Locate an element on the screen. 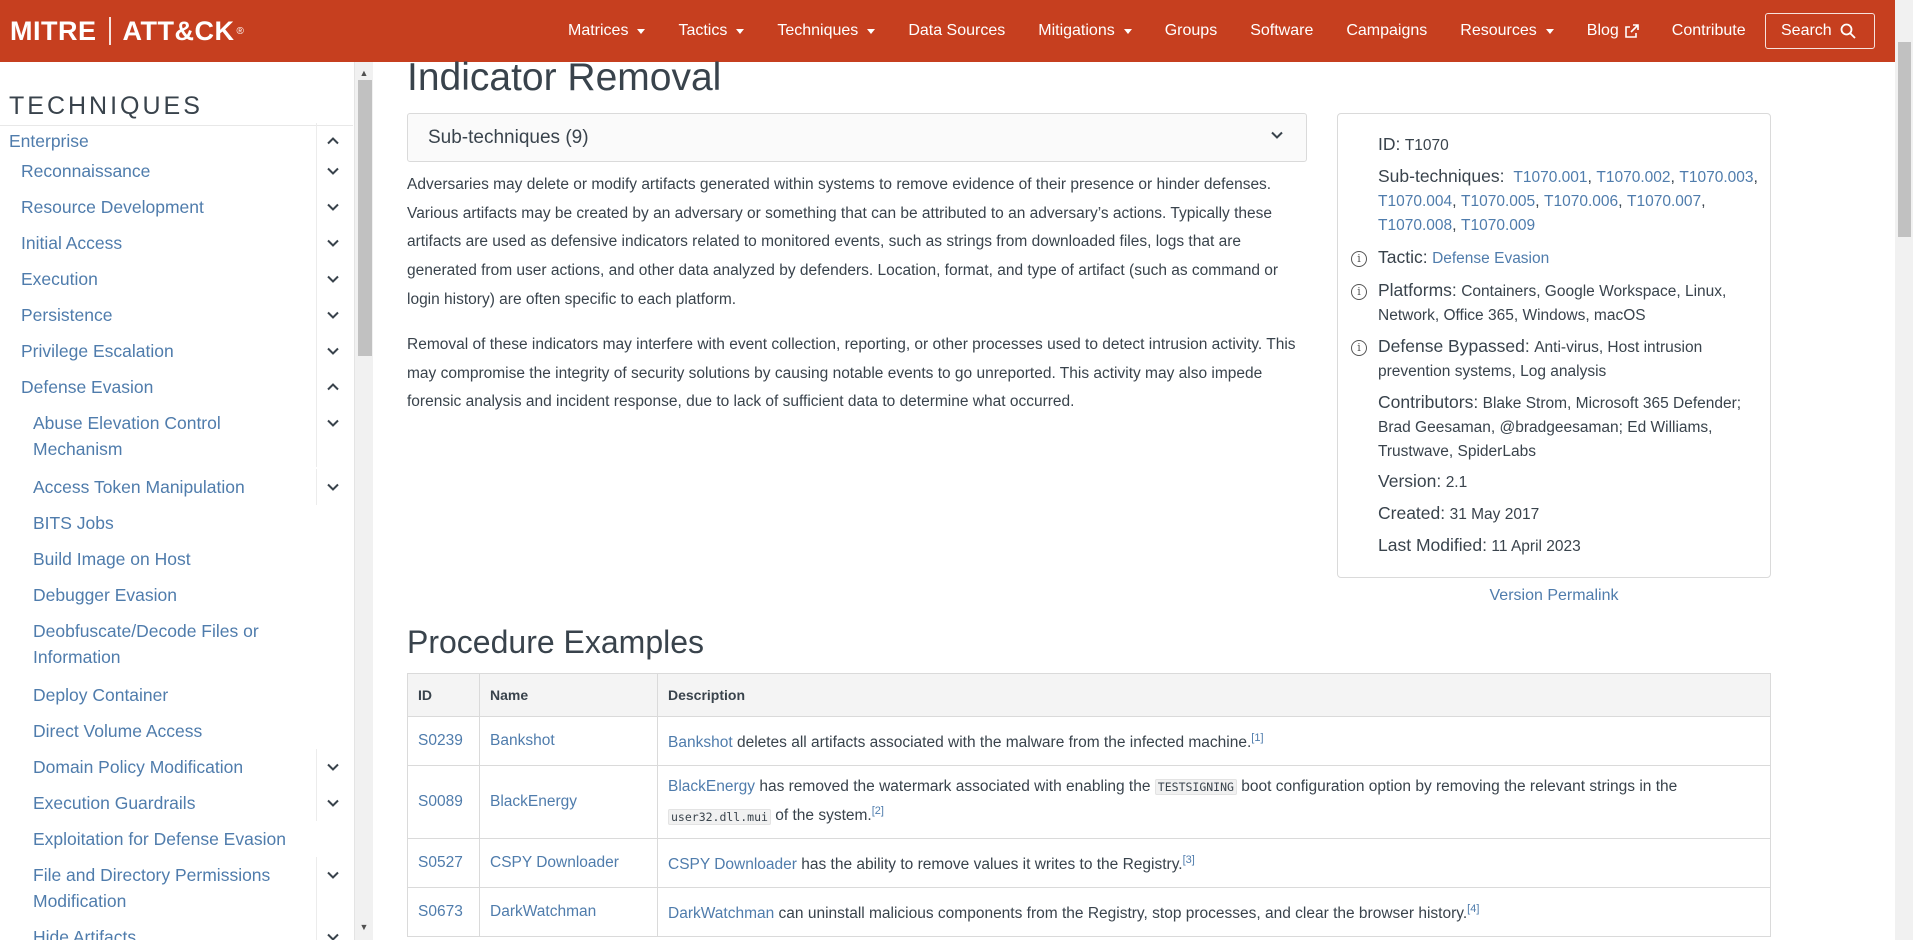 The width and height of the screenshot is (1913, 940). version-permalink: Version Permalink is located at coordinates (1554, 596).